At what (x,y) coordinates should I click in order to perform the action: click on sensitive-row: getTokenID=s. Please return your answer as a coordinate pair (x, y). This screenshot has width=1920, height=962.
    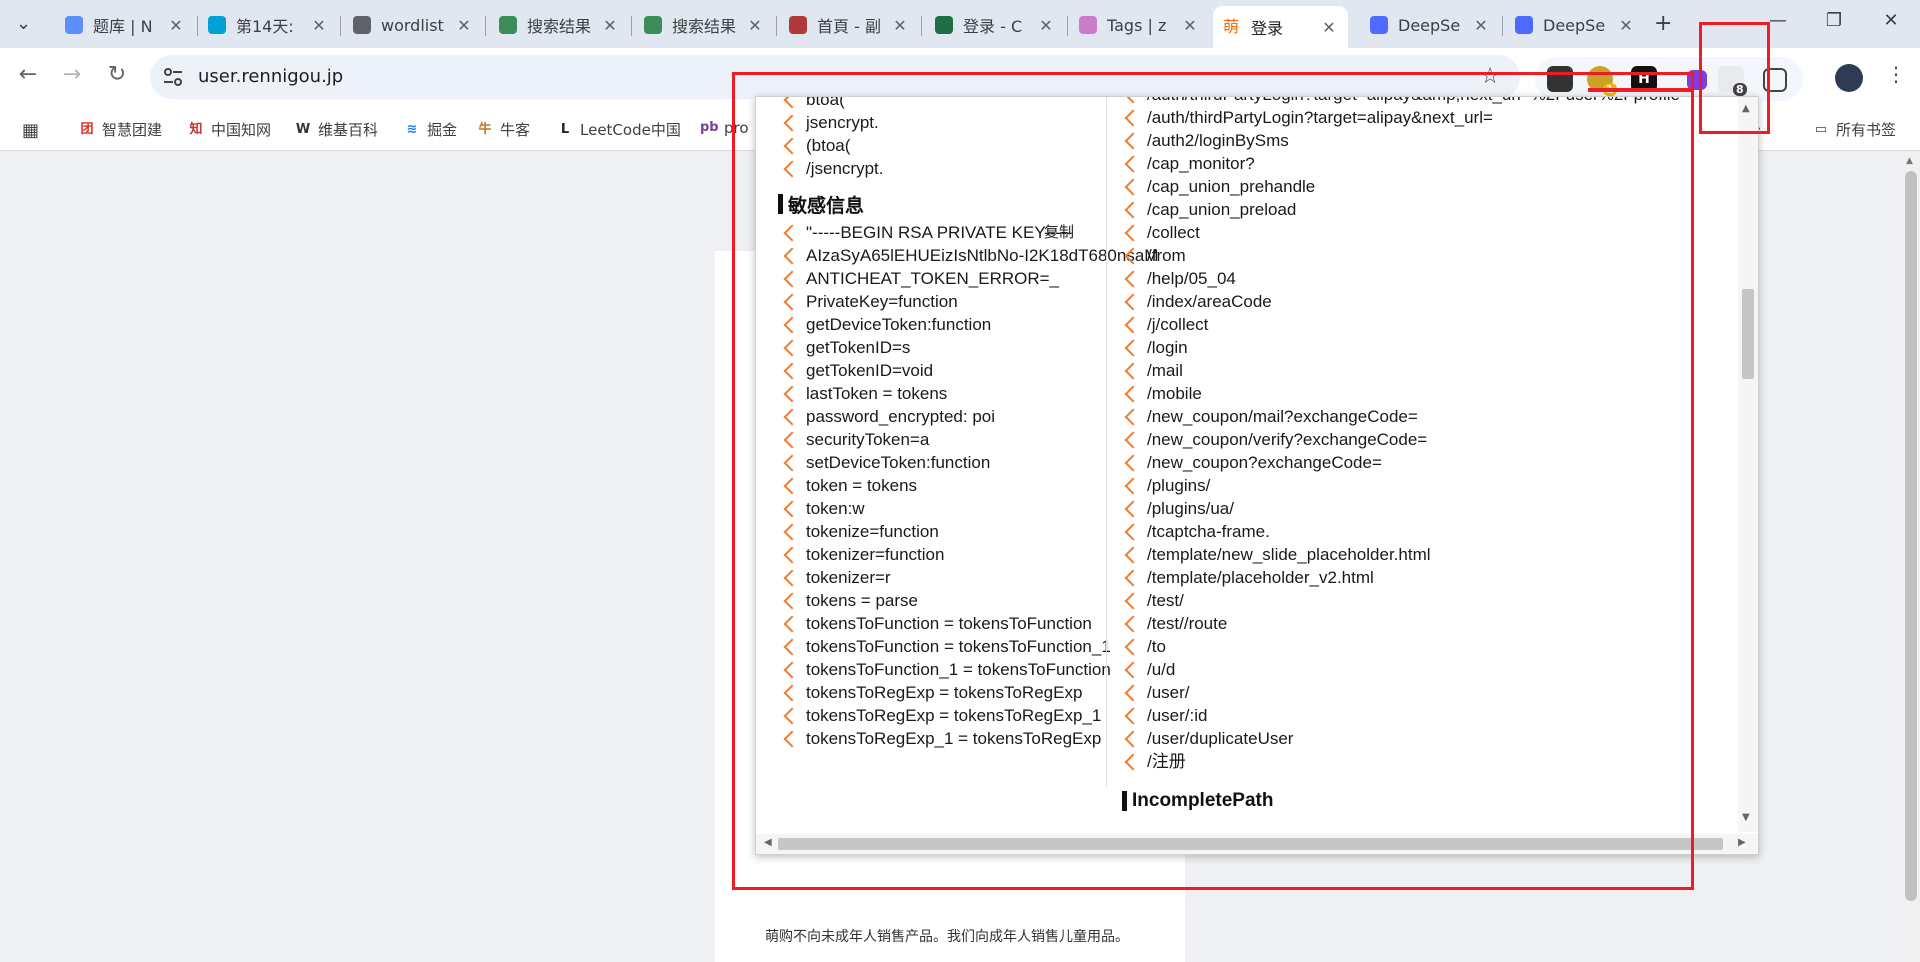
    Looking at the image, I should click on (943, 347).